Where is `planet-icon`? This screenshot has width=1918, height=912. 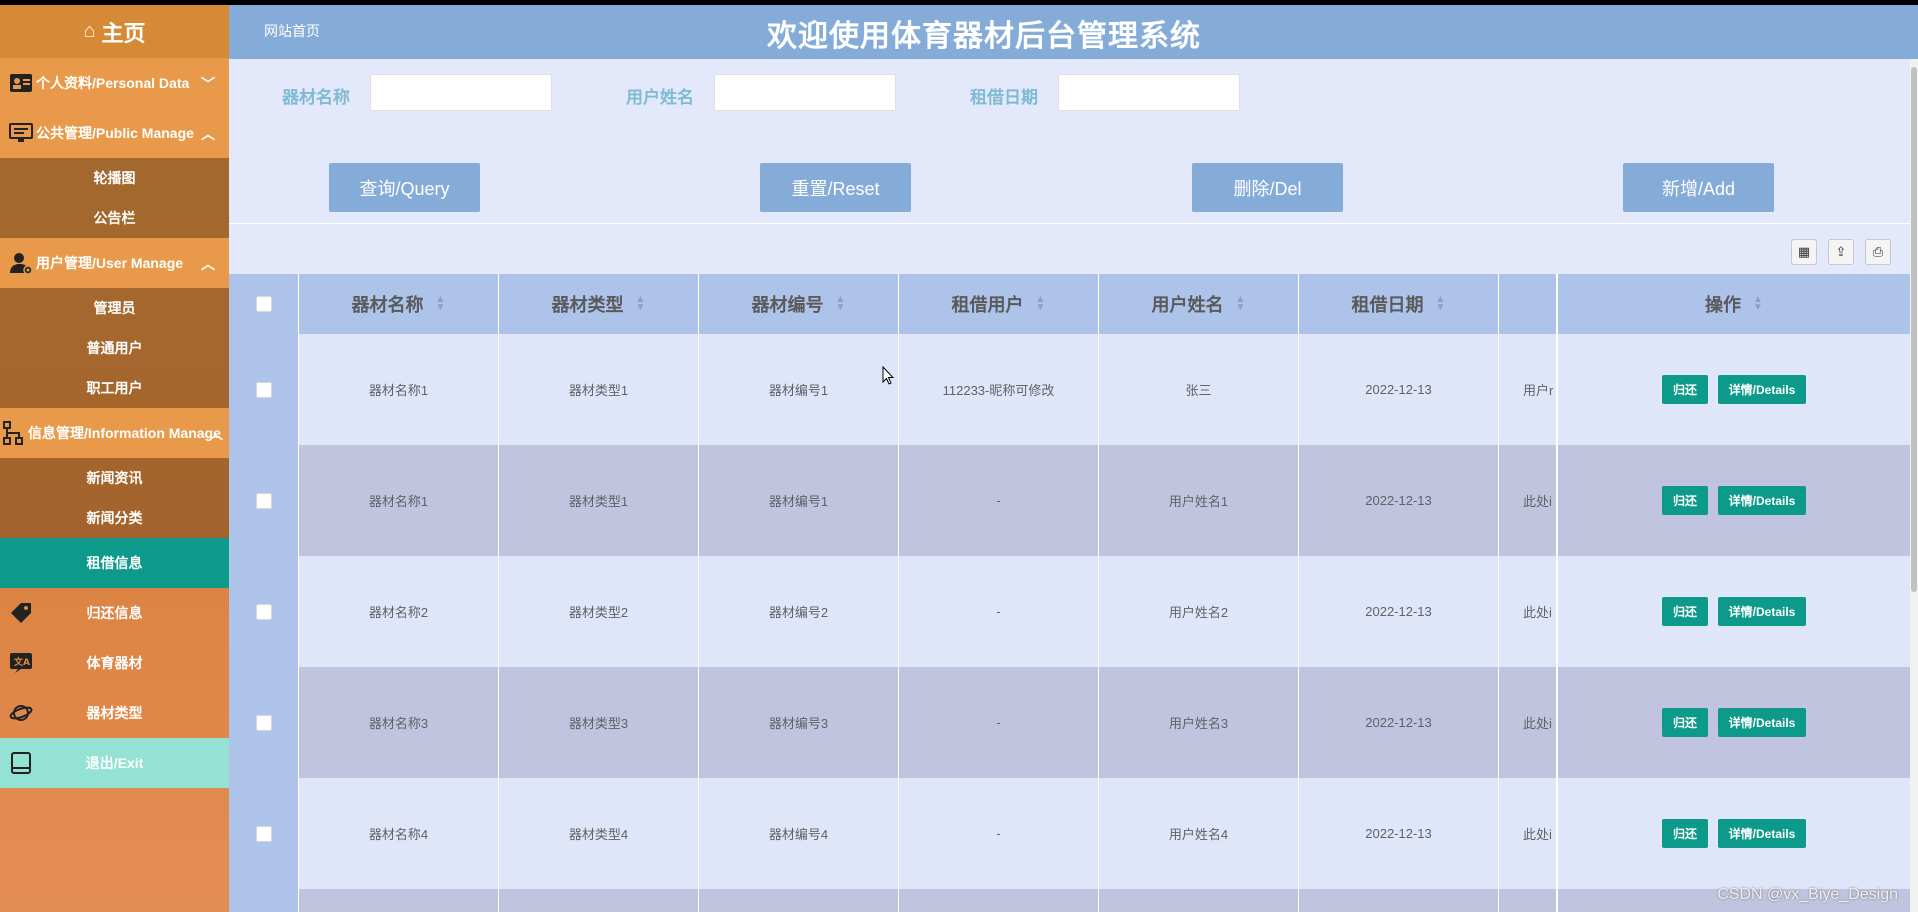 planet-icon is located at coordinates (21, 713).